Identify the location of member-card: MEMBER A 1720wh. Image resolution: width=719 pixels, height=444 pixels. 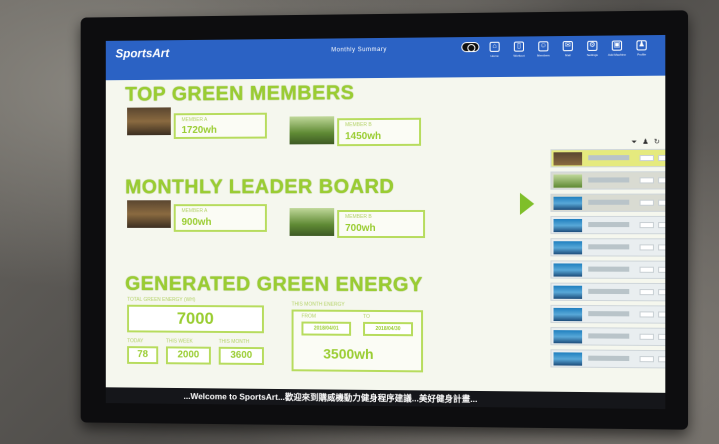
(220, 125).